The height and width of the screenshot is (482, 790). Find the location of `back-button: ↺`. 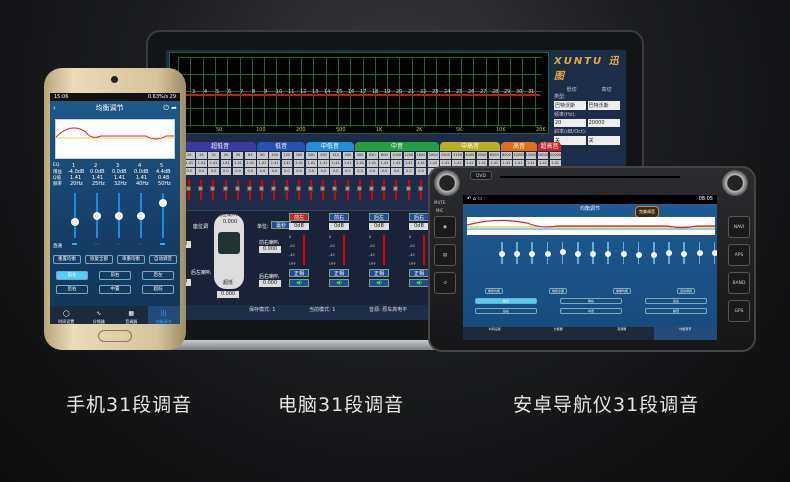

back-button: ↺ is located at coordinates (445, 283).